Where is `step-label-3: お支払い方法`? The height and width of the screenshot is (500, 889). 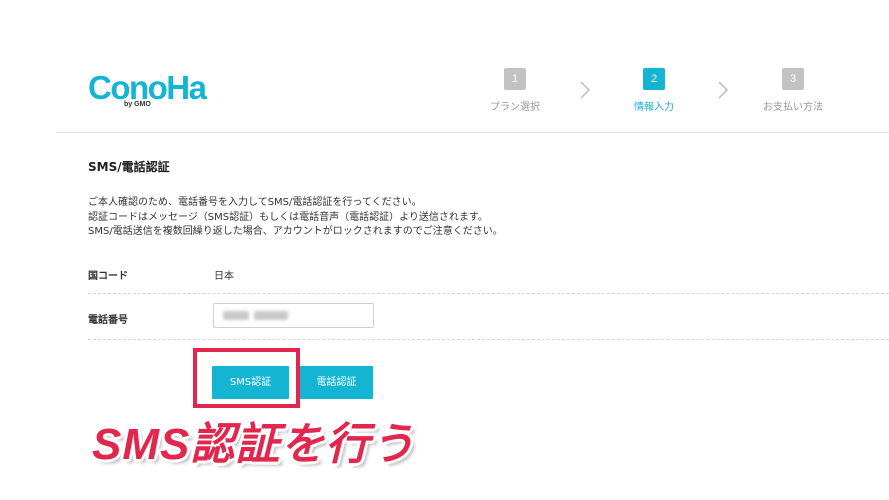
step-label-3: お支払い方法 is located at coordinates (793, 107).